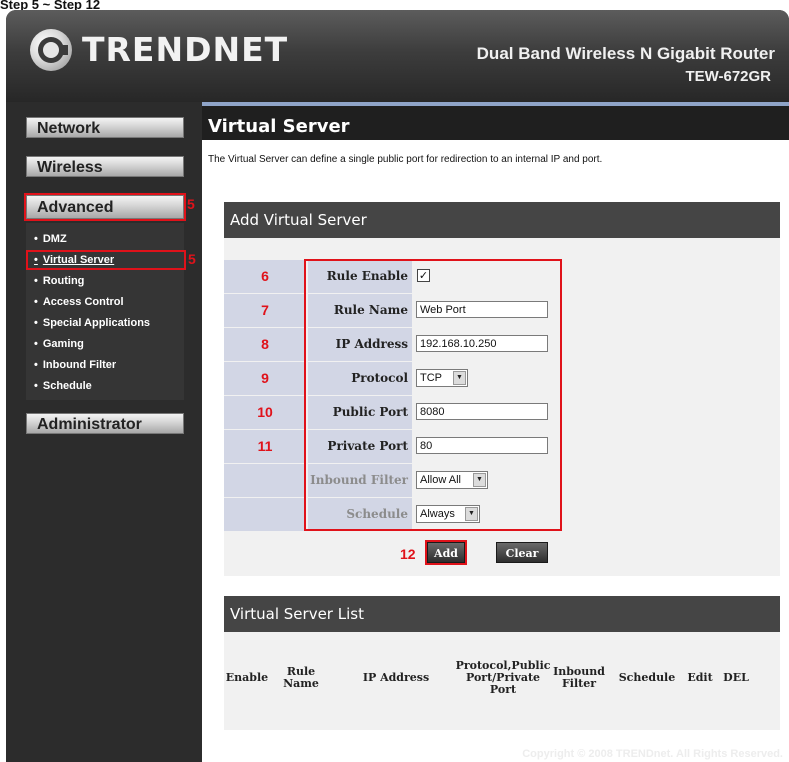  I want to click on subnav-routing: • Routing, so click(59, 281).